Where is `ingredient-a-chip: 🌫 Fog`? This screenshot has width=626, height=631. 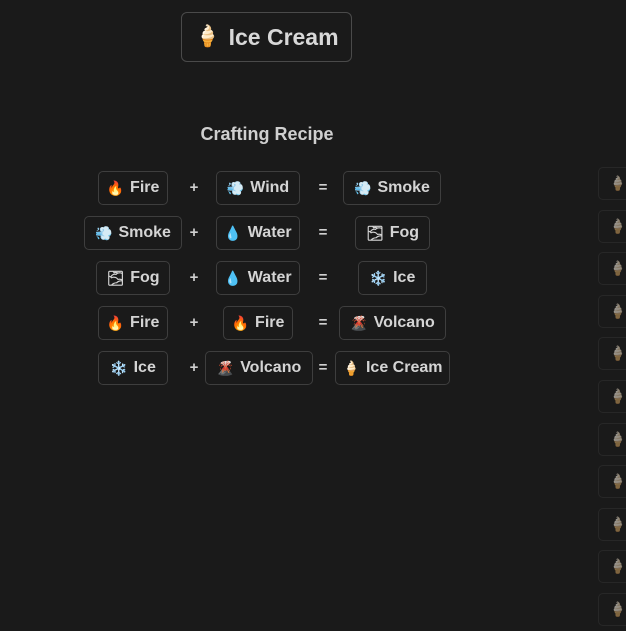
ingredient-a-chip: 🌫 Fog is located at coordinates (133, 278).